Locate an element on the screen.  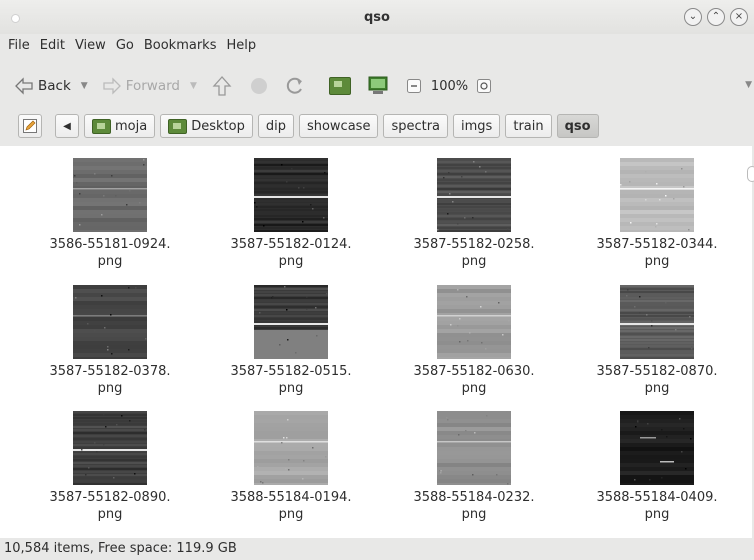
file-item: 3588-55184-0194. png is located at coordinates (291, 467).